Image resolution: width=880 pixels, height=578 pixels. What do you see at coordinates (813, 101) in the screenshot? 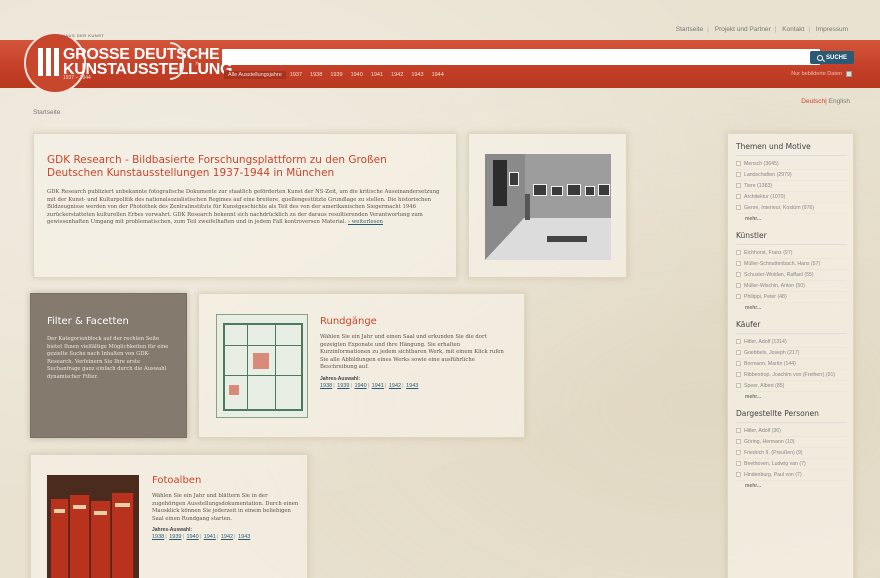
I see `lang-de: Deutsch` at bounding box center [813, 101].